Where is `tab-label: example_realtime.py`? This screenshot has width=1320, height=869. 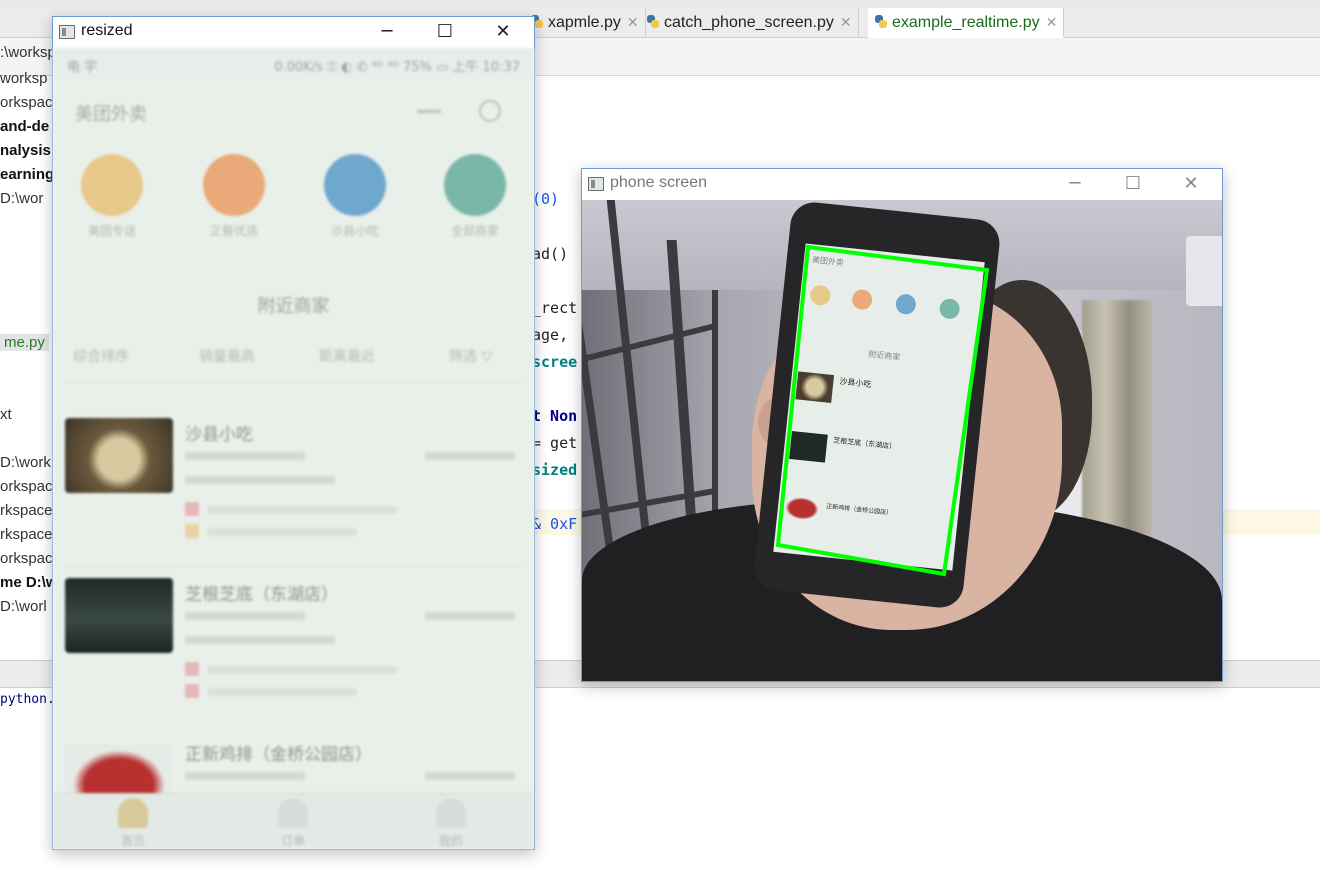
tab-label: example_realtime.py is located at coordinates (966, 22).